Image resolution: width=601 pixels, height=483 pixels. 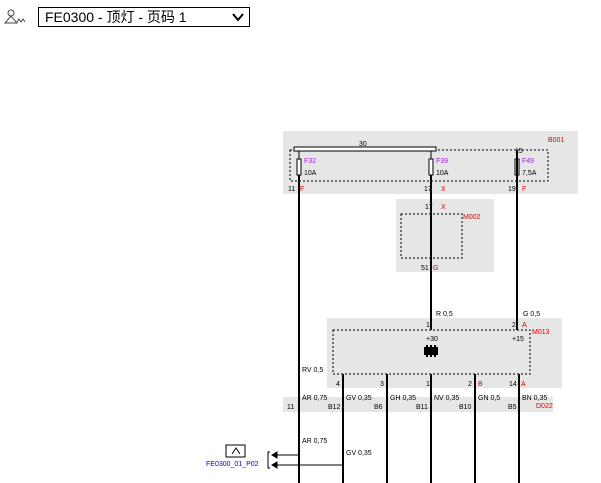 I want to click on d022-label: D022, so click(x=544, y=406).